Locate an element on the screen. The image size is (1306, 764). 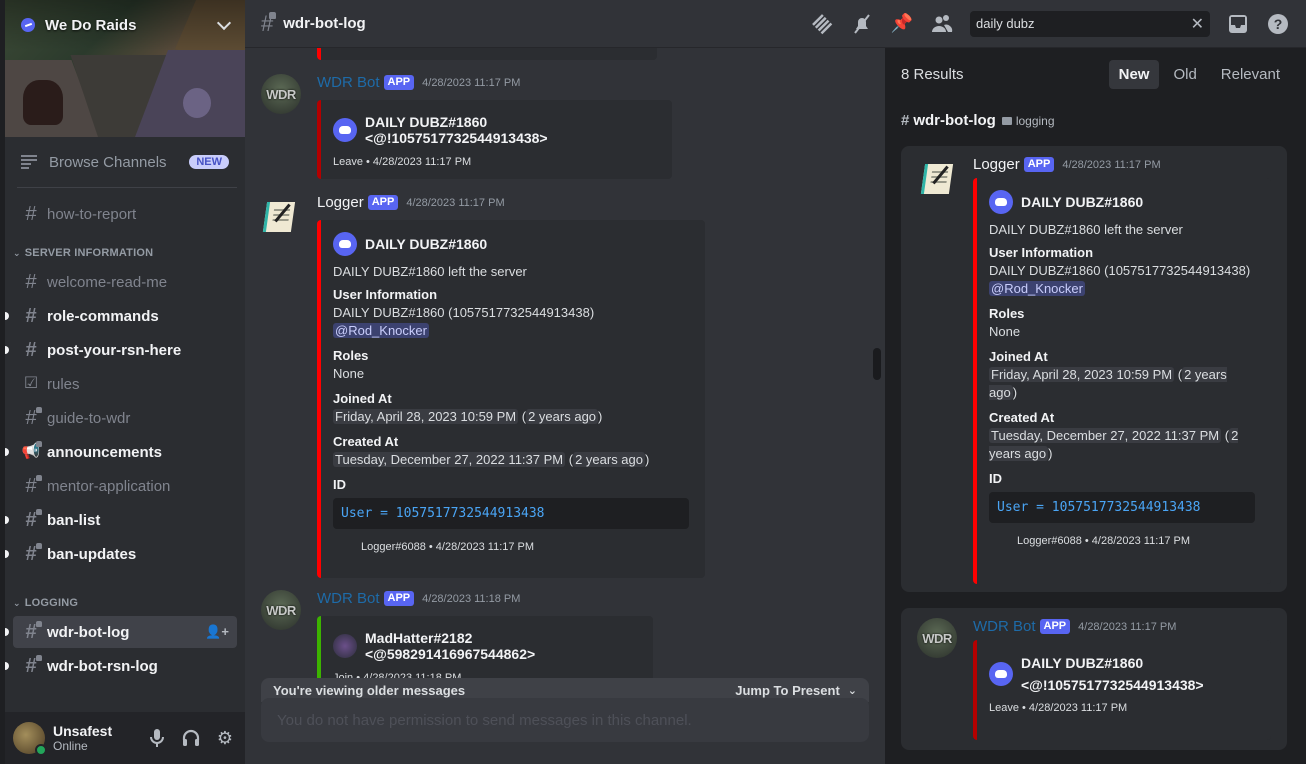
browse-channels-icon is located at coordinates (31, 162).